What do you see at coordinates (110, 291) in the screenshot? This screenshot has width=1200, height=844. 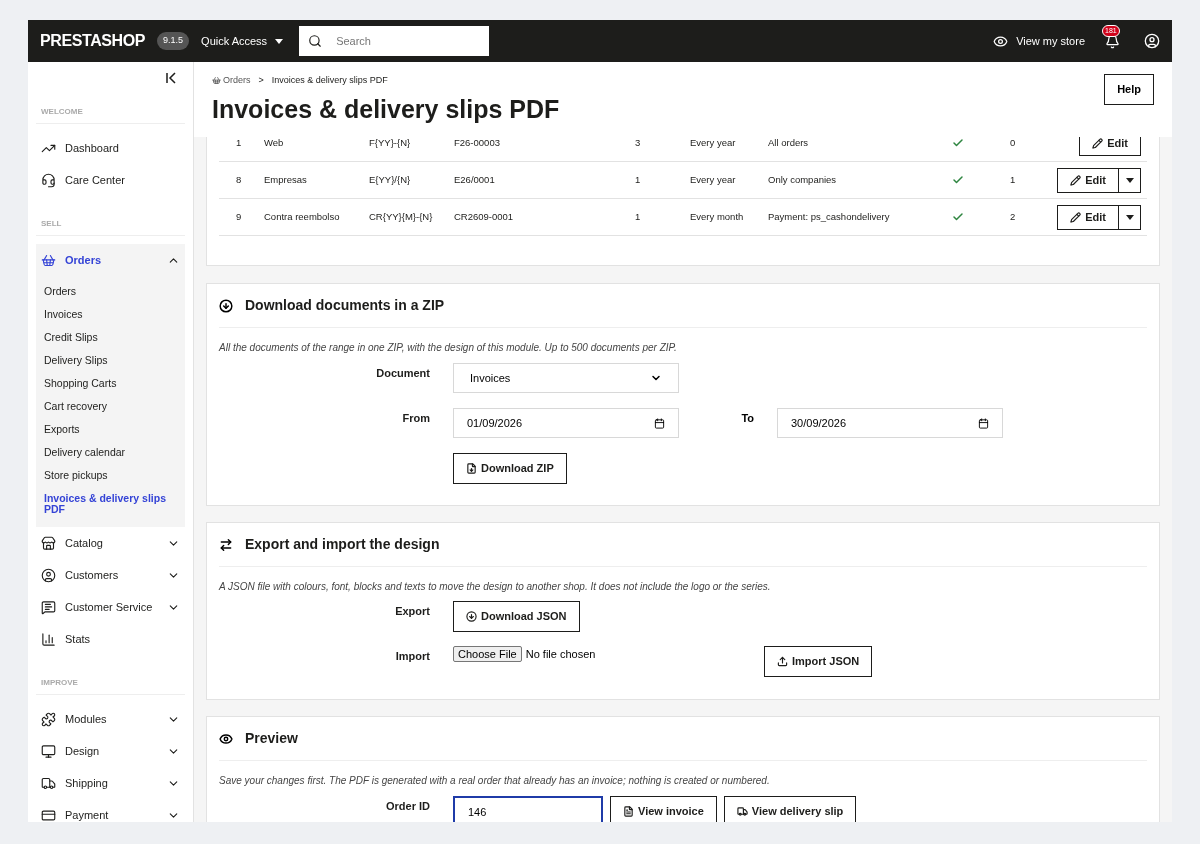 I see `sidebar-subitem: Orders` at bounding box center [110, 291].